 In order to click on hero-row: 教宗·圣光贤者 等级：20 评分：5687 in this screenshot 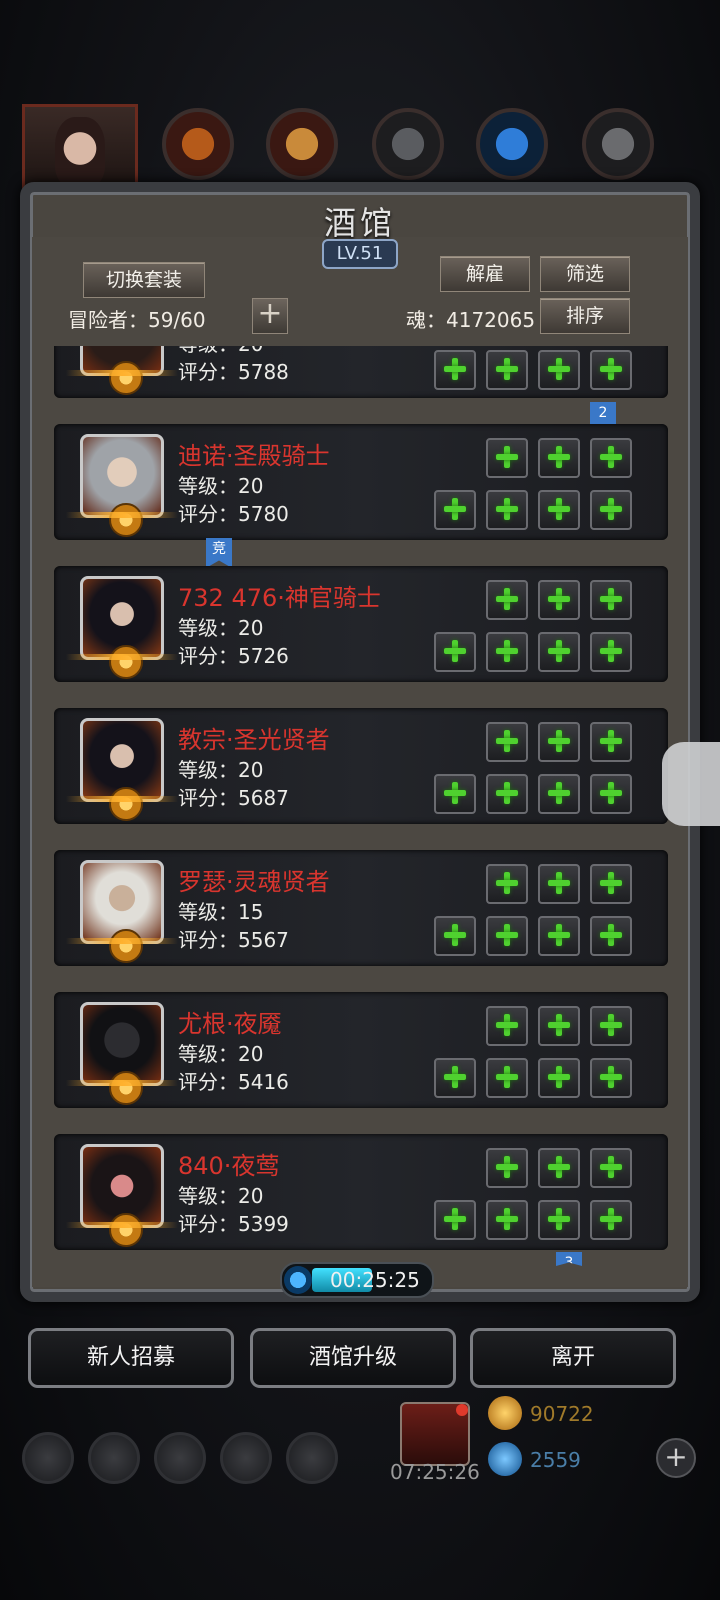, I will do `click(361, 766)`.